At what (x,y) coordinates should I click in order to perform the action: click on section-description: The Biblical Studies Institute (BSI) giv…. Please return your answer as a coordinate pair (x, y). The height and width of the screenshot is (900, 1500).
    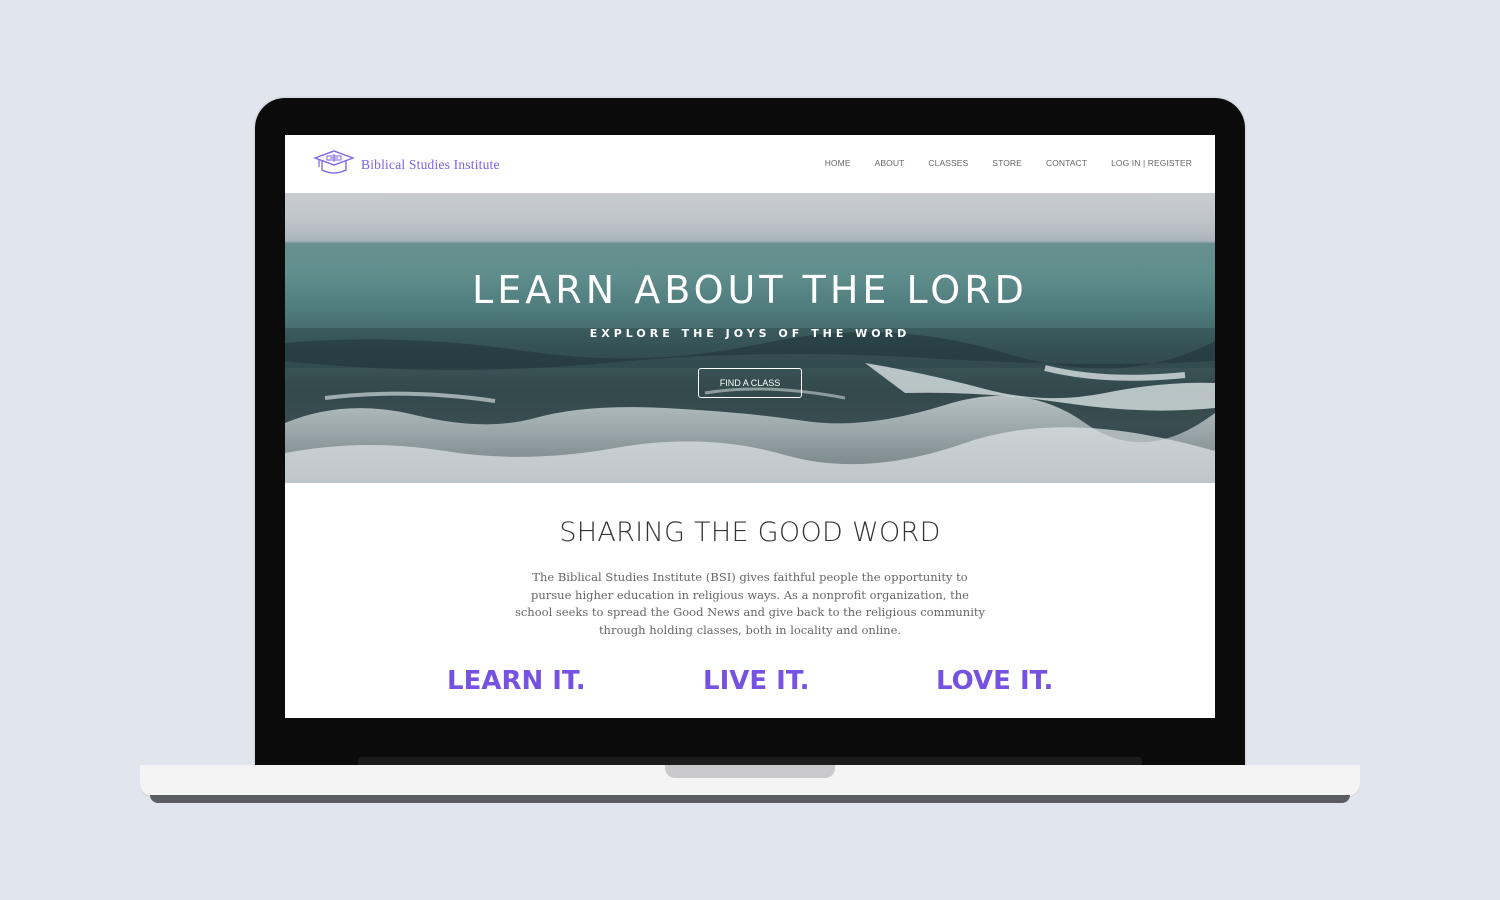
    Looking at the image, I should click on (750, 603).